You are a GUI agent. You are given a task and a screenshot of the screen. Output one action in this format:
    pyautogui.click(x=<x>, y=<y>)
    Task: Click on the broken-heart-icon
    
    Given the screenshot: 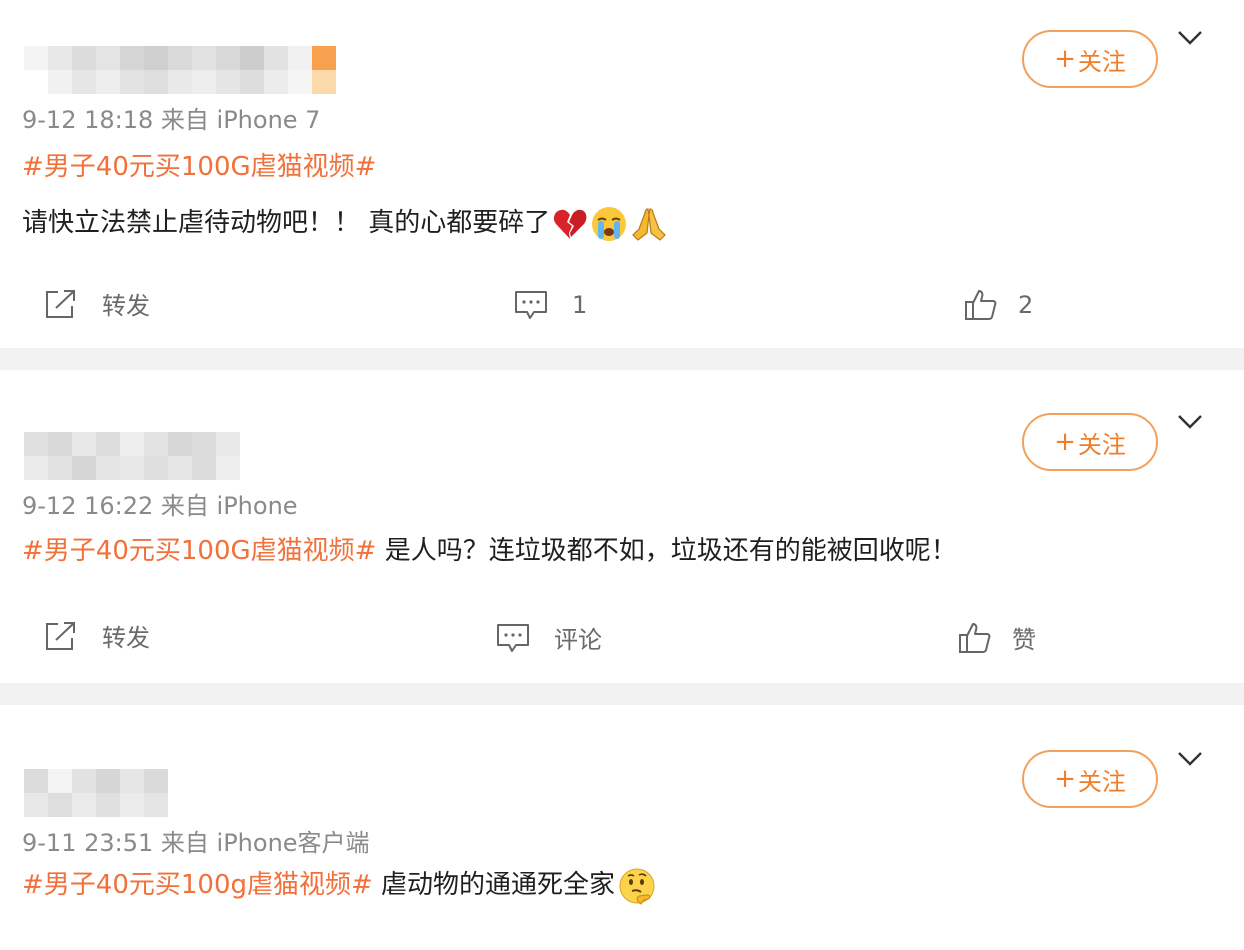 What is the action you would take?
    pyautogui.click(x=570, y=224)
    